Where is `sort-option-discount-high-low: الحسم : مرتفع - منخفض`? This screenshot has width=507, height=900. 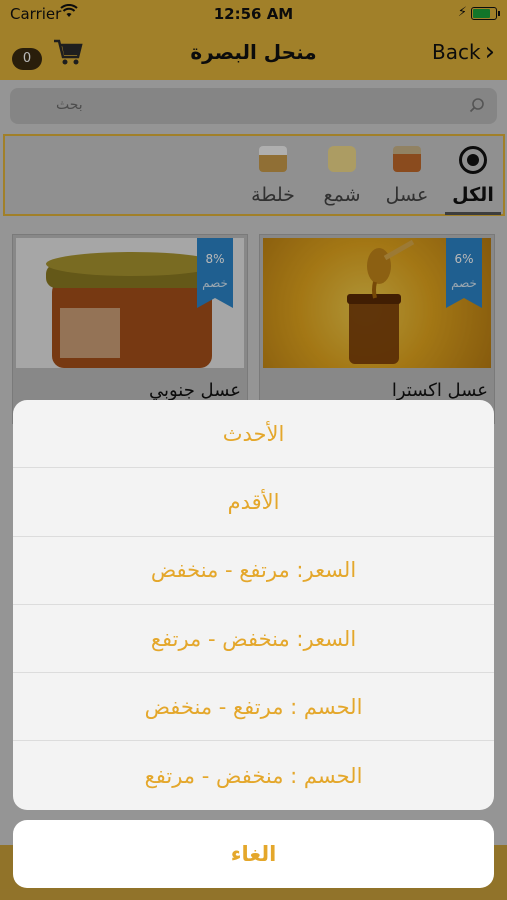
sort-option-discount-high-low: الحسم : مرتفع - منخفض is located at coordinates (253, 707).